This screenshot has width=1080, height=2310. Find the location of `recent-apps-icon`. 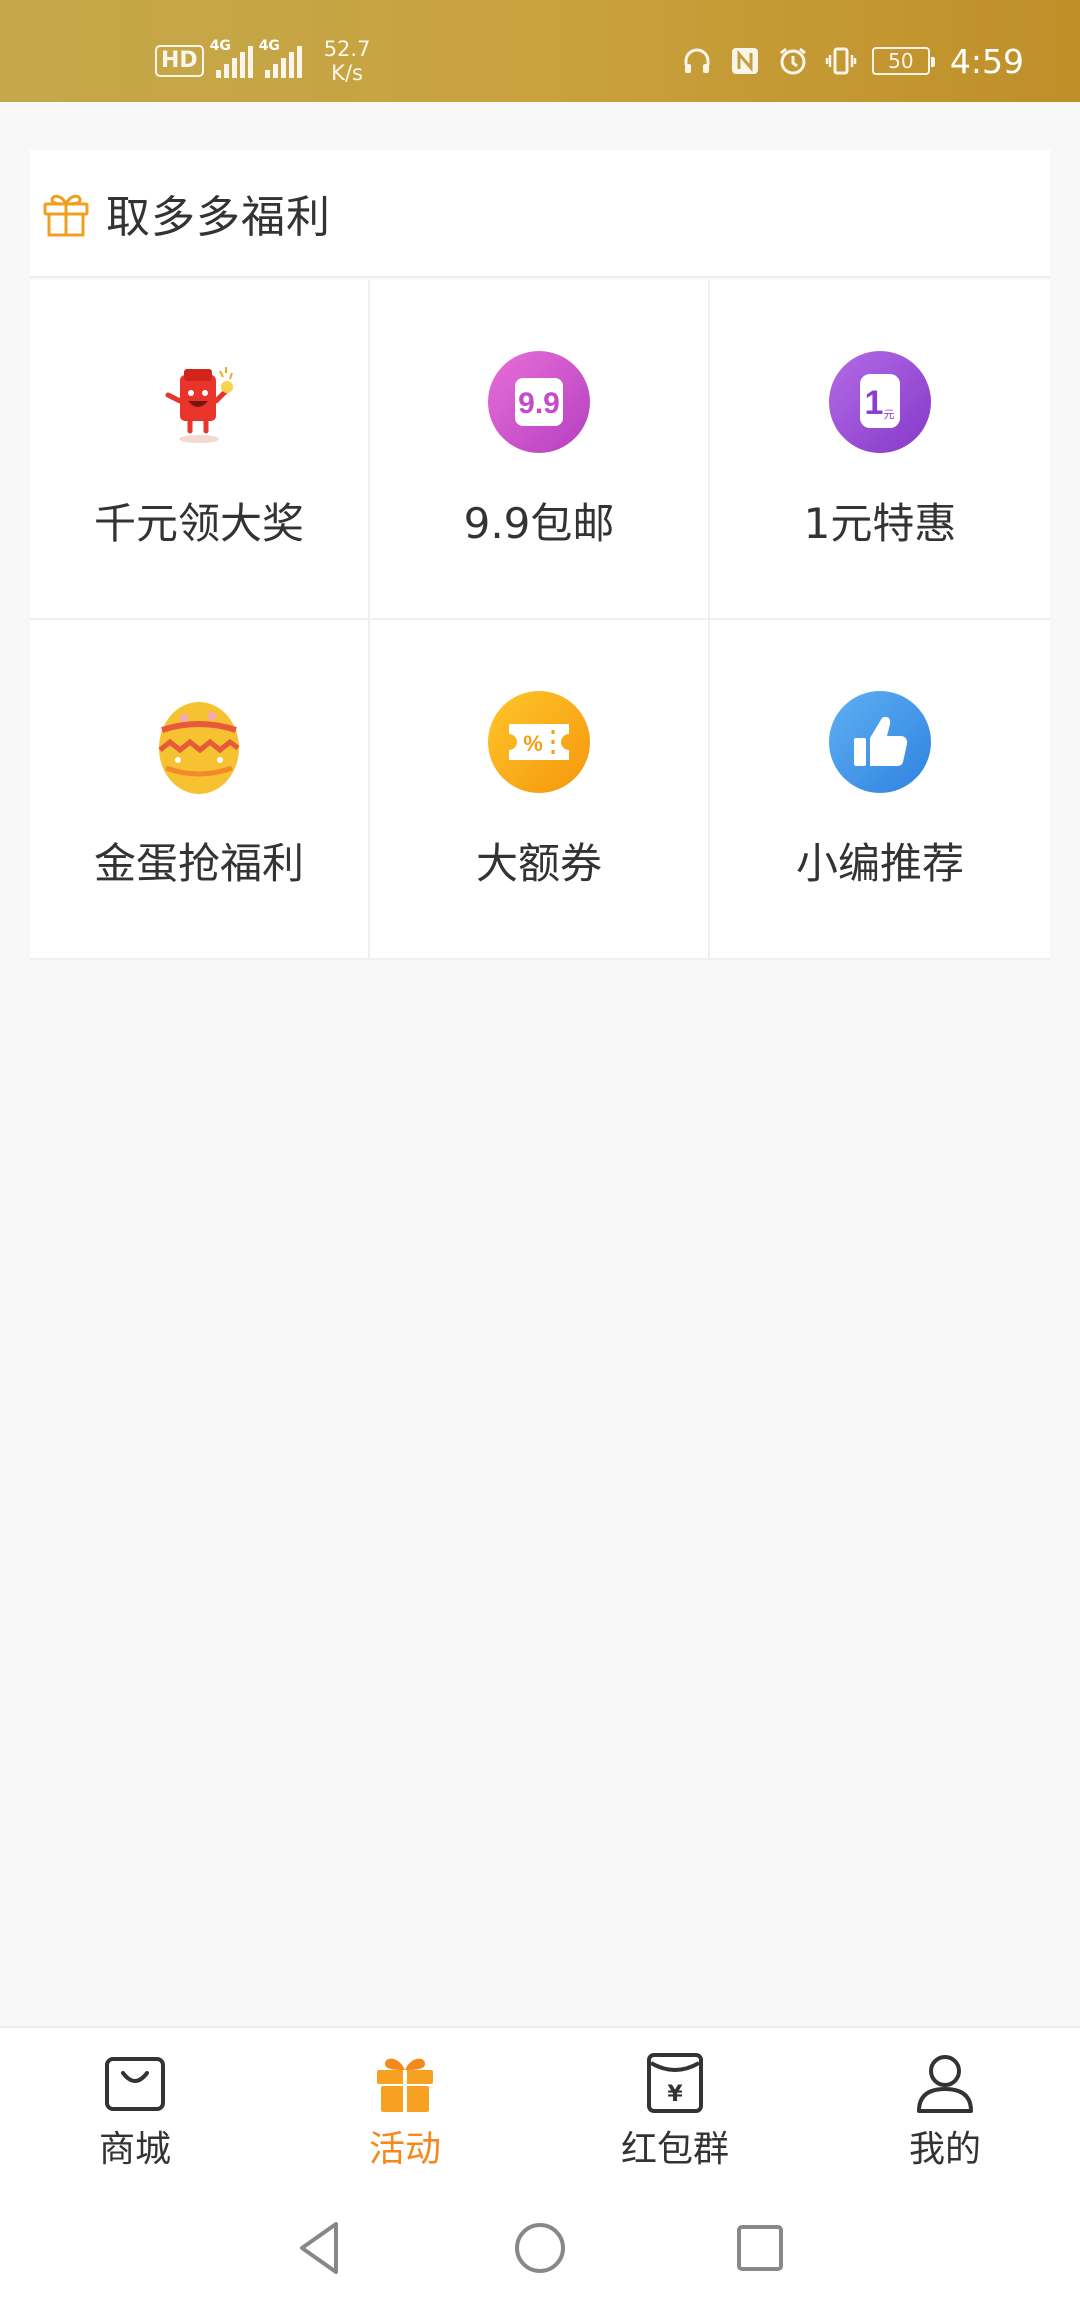

recent-apps-icon is located at coordinates (760, 2248).